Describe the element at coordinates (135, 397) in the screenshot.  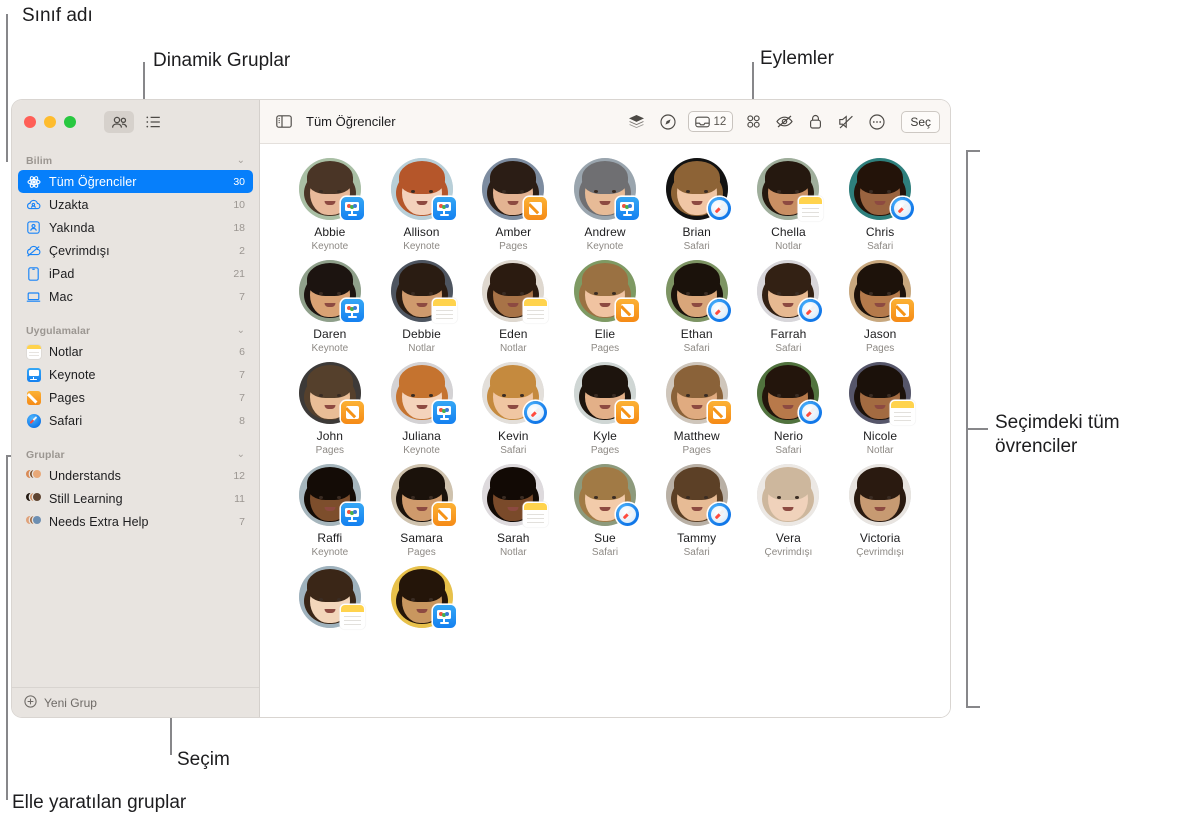
I see `sidebar-item-pages: Pages 7` at that location.